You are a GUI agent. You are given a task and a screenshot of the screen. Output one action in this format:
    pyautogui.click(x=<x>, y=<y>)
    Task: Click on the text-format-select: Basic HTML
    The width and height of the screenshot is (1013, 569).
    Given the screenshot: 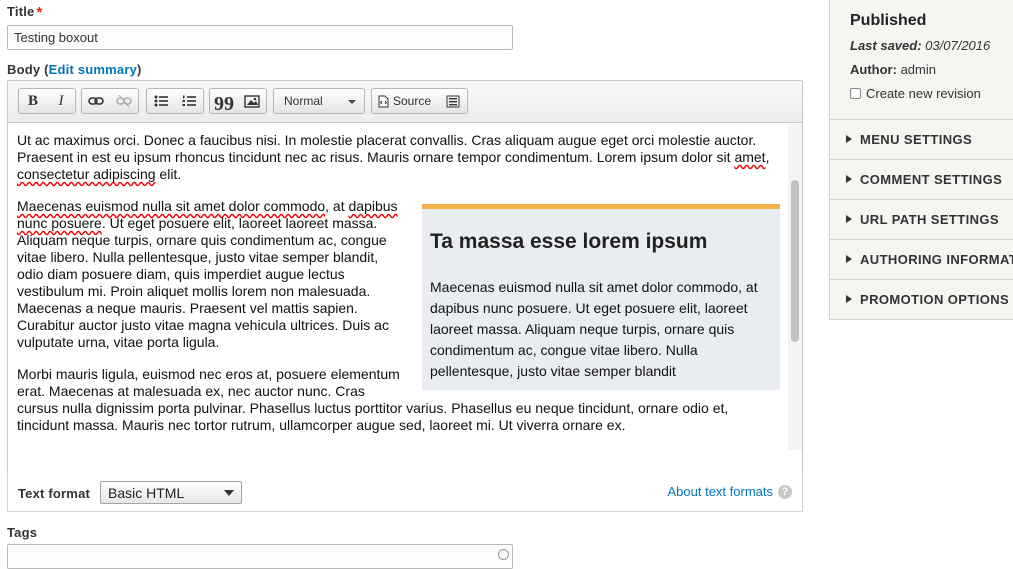 What is the action you would take?
    pyautogui.click(x=171, y=492)
    